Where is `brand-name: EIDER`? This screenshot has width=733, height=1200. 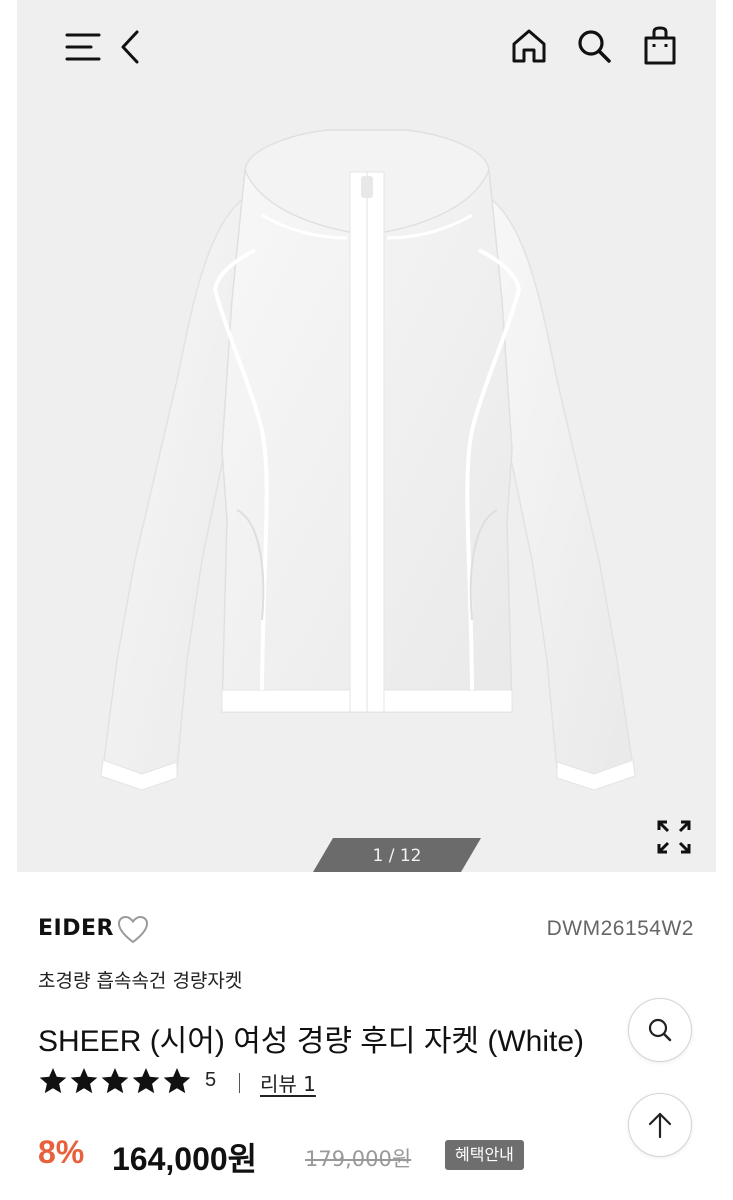
brand-name: EIDER is located at coordinates (76, 928).